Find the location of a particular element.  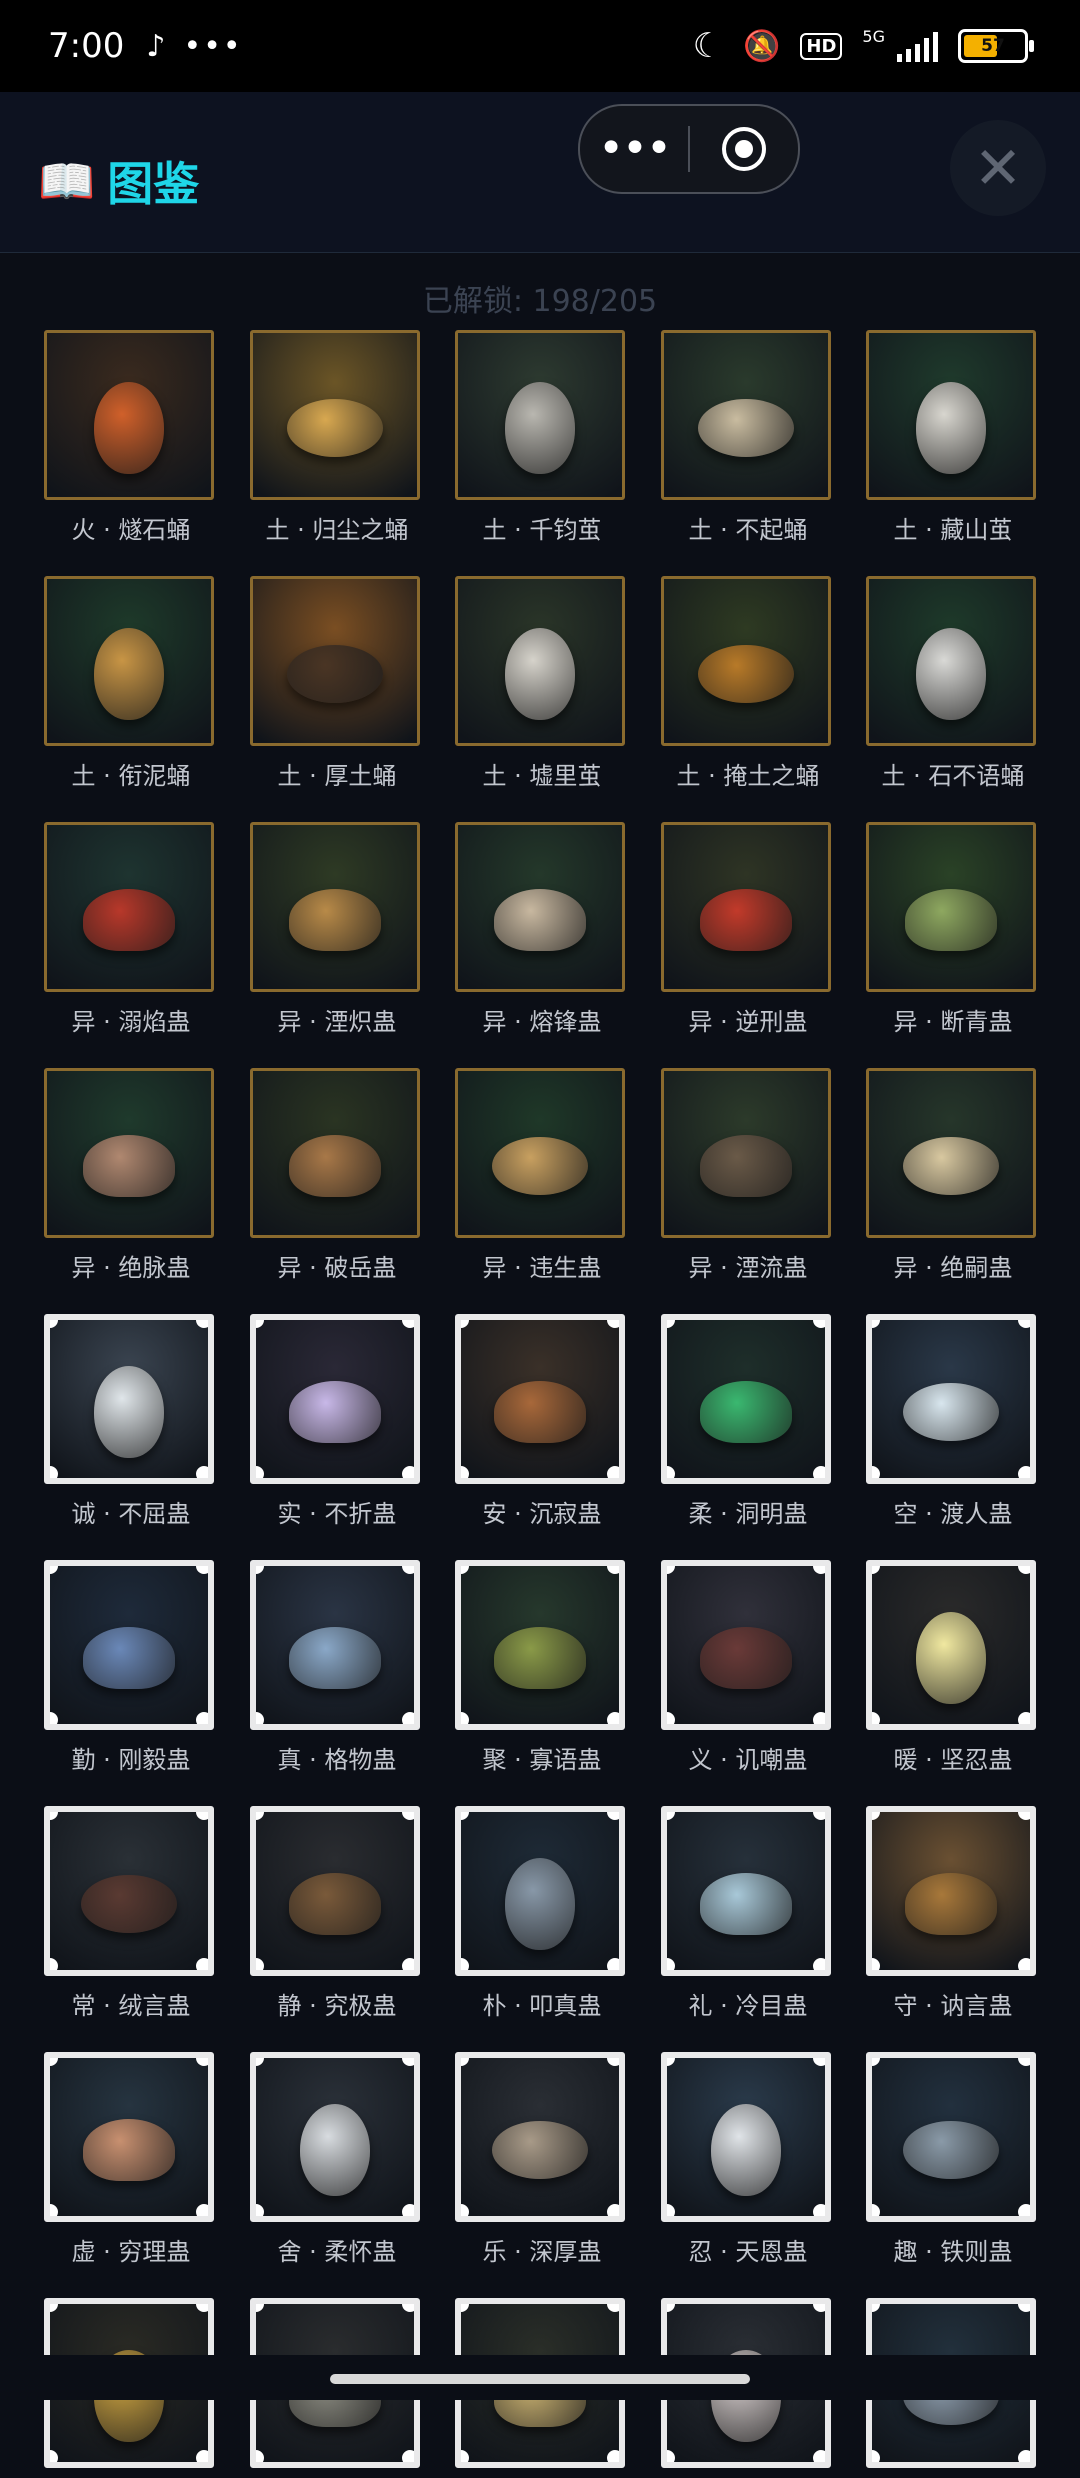

codex-item: 土 · 千钧茧 is located at coordinates (542, 437).